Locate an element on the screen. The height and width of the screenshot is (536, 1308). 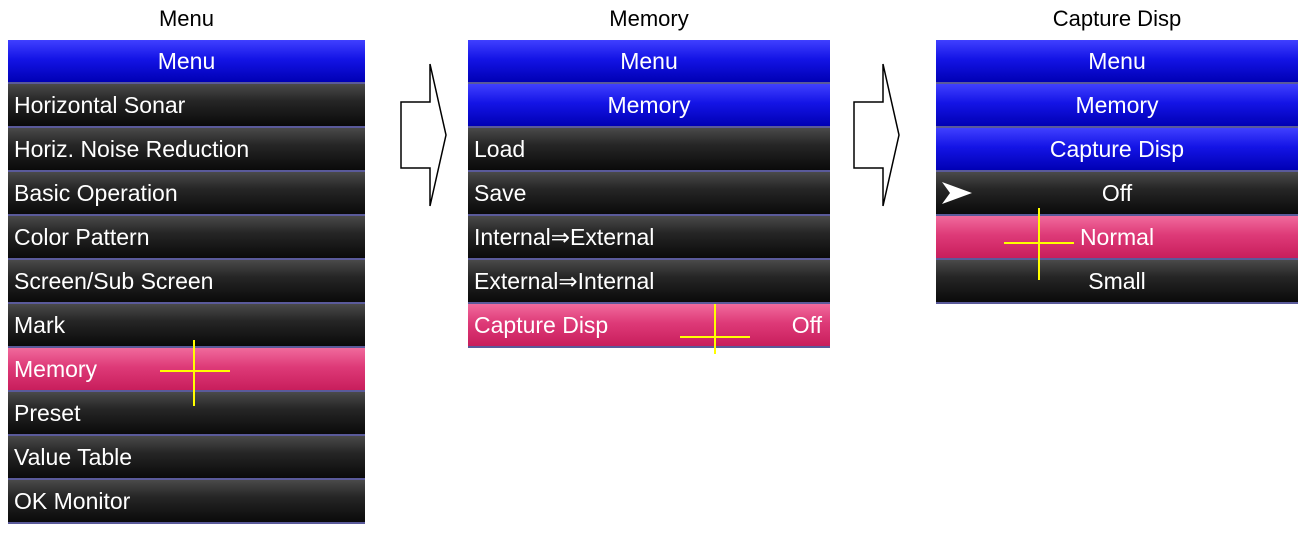
memory-item-internal-to-external: Internal⇒External is located at coordinates (649, 238).